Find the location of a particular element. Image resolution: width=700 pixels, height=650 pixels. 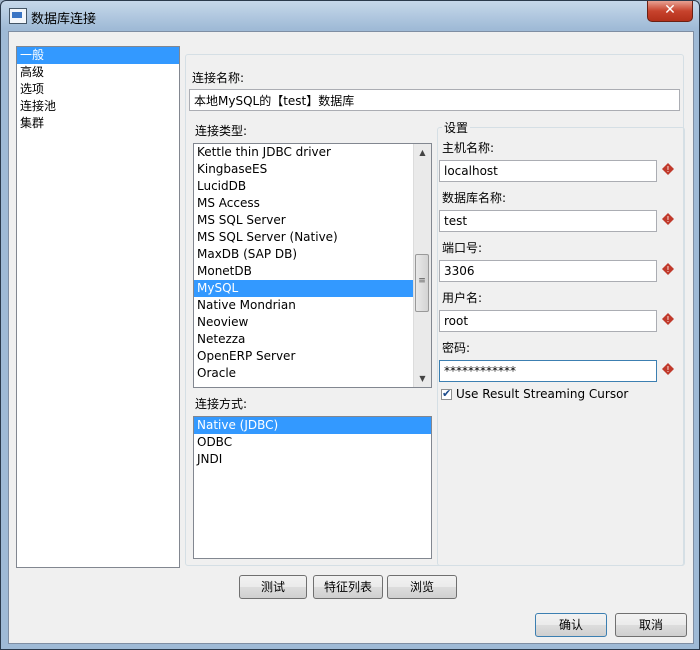

nav-item-options: 选项 is located at coordinates (98, 89).